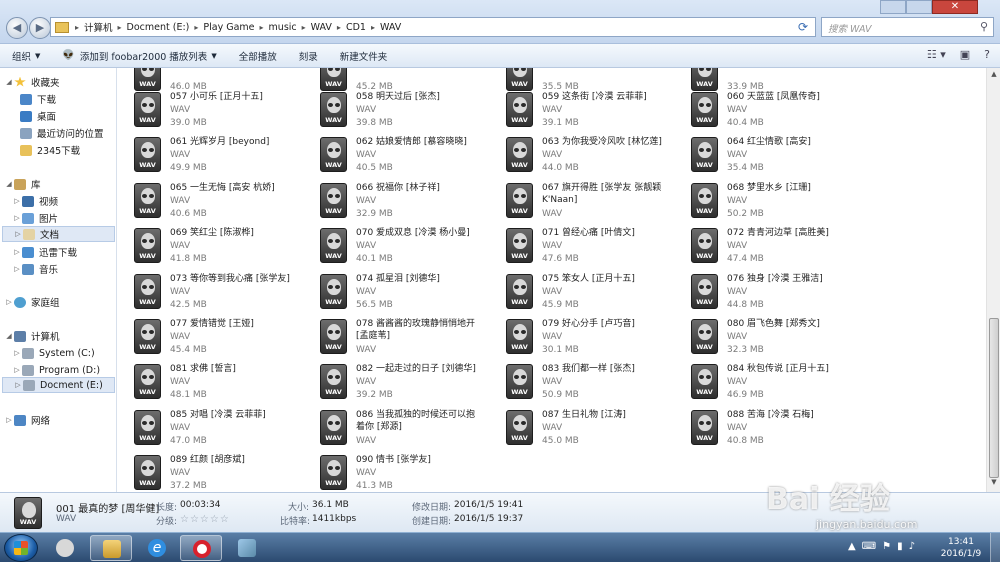 The height and width of the screenshot is (562, 1000). I want to click on breadcrumb-playgame: Play Game, so click(228, 27).